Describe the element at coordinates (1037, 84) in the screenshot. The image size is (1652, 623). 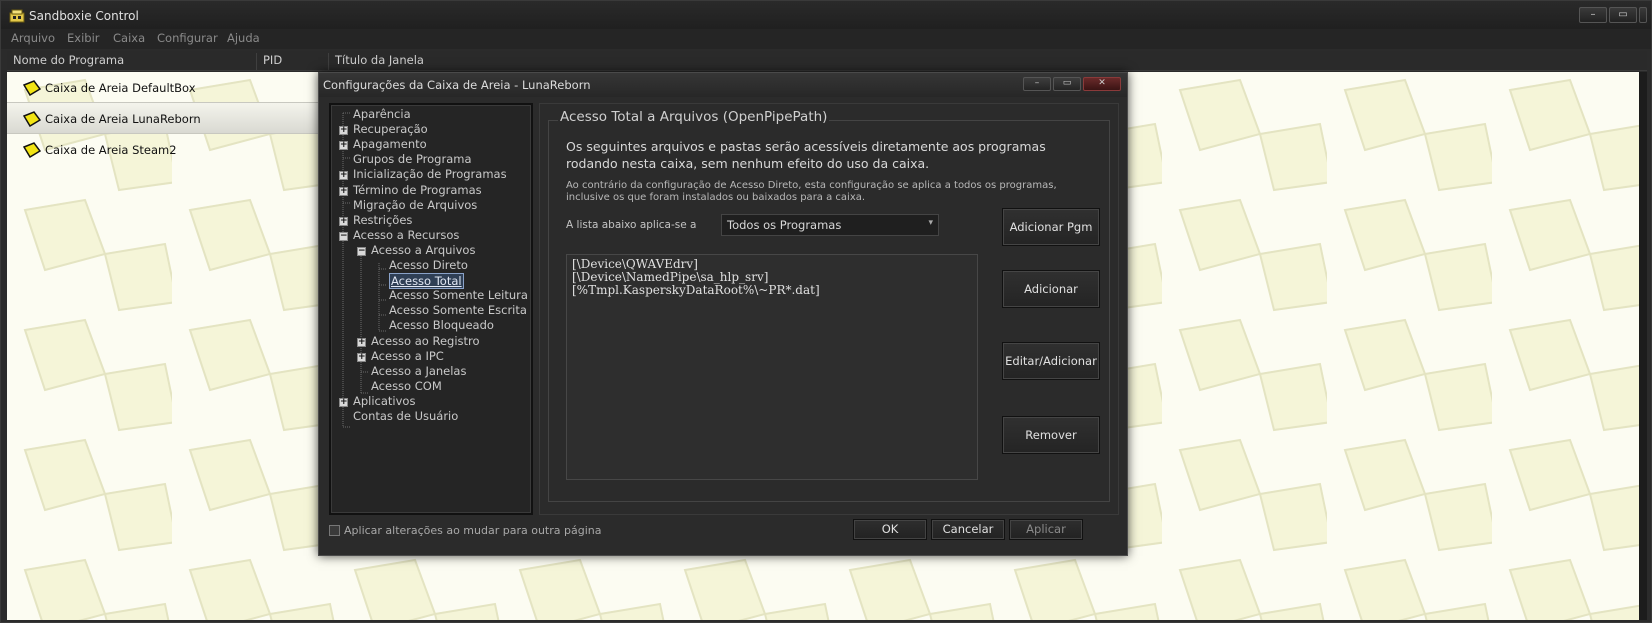
I see `dialog-minimize-button: –` at that location.